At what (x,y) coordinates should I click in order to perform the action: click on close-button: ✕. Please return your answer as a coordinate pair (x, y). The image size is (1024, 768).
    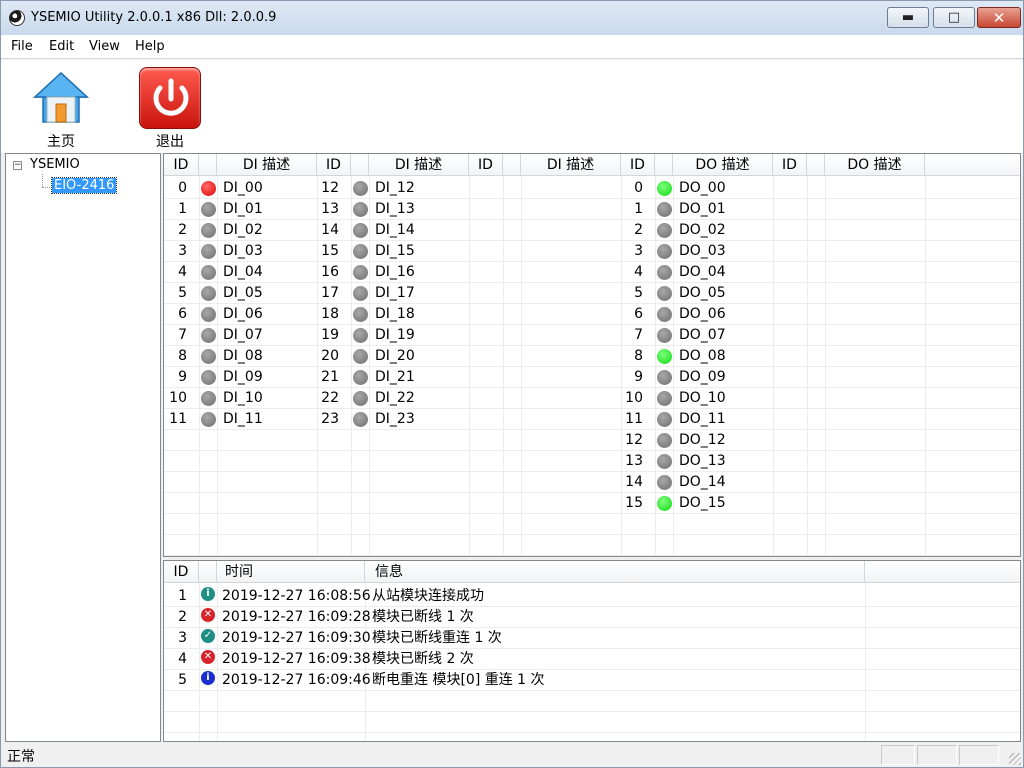
    Looking at the image, I should click on (999, 17).